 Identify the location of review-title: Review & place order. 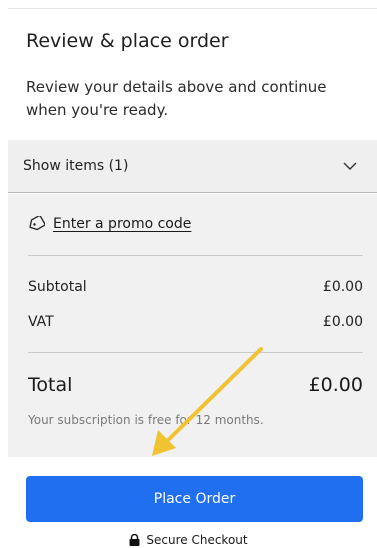
(127, 41).